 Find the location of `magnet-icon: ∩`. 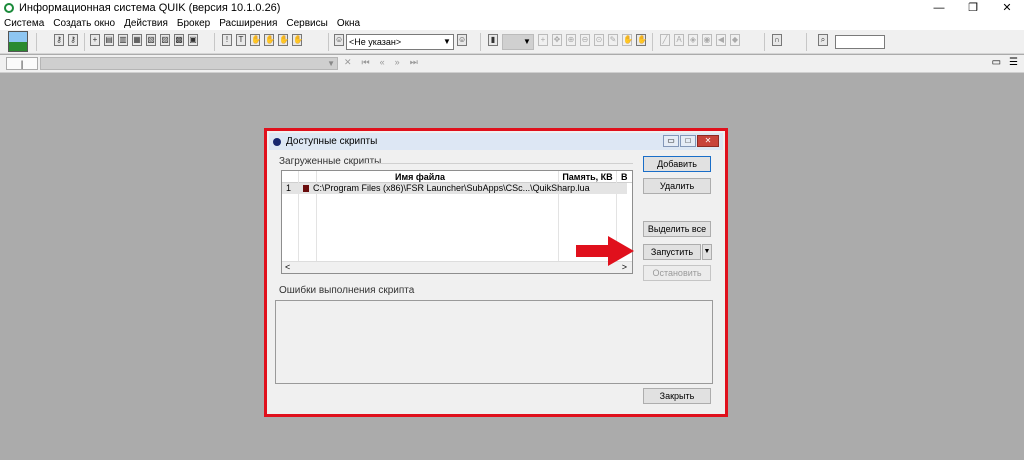

magnet-icon: ∩ is located at coordinates (777, 40).